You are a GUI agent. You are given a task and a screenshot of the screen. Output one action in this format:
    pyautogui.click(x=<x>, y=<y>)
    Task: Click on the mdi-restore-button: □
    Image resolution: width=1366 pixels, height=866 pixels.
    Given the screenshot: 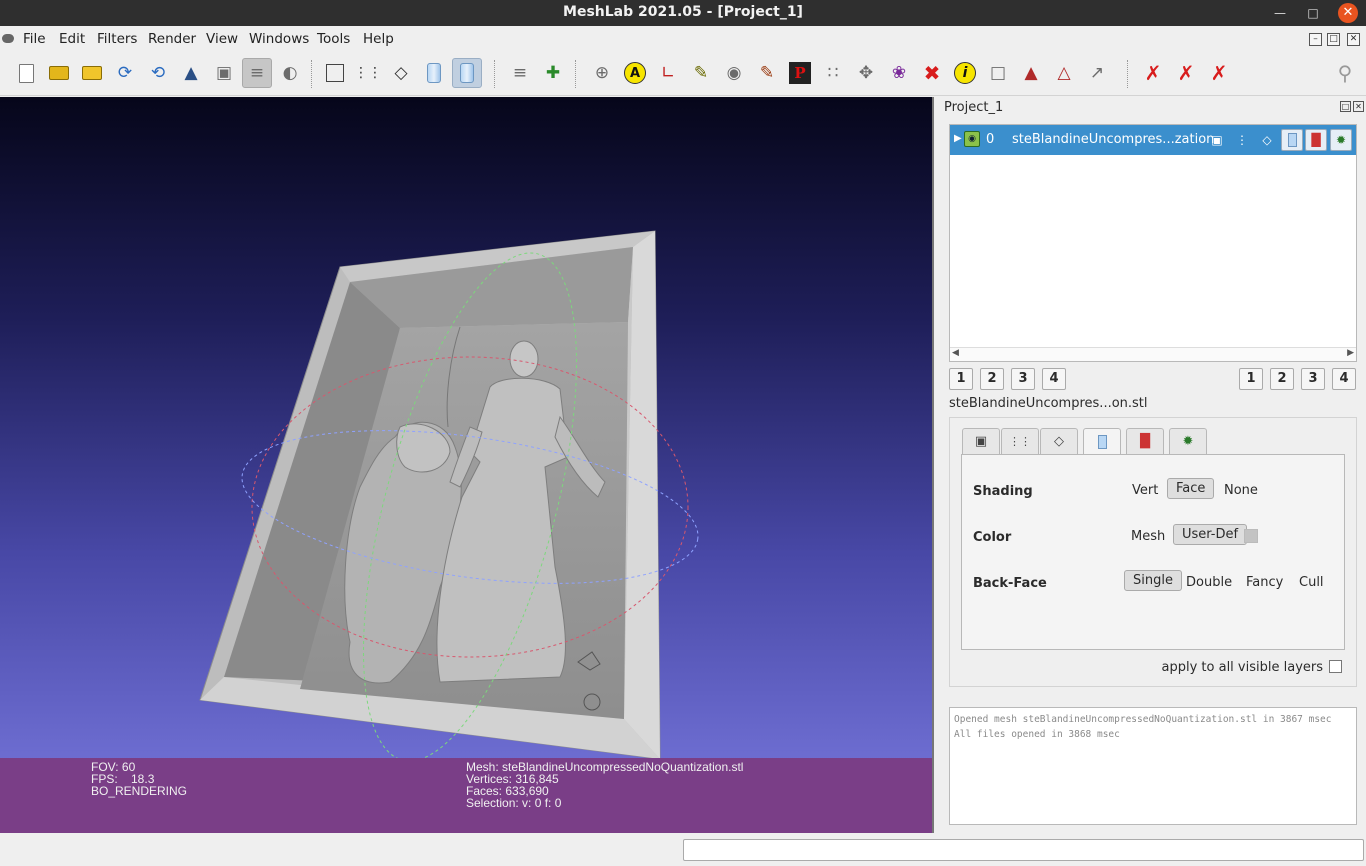 What is the action you would take?
    pyautogui.click(x=1333, y=39)
    